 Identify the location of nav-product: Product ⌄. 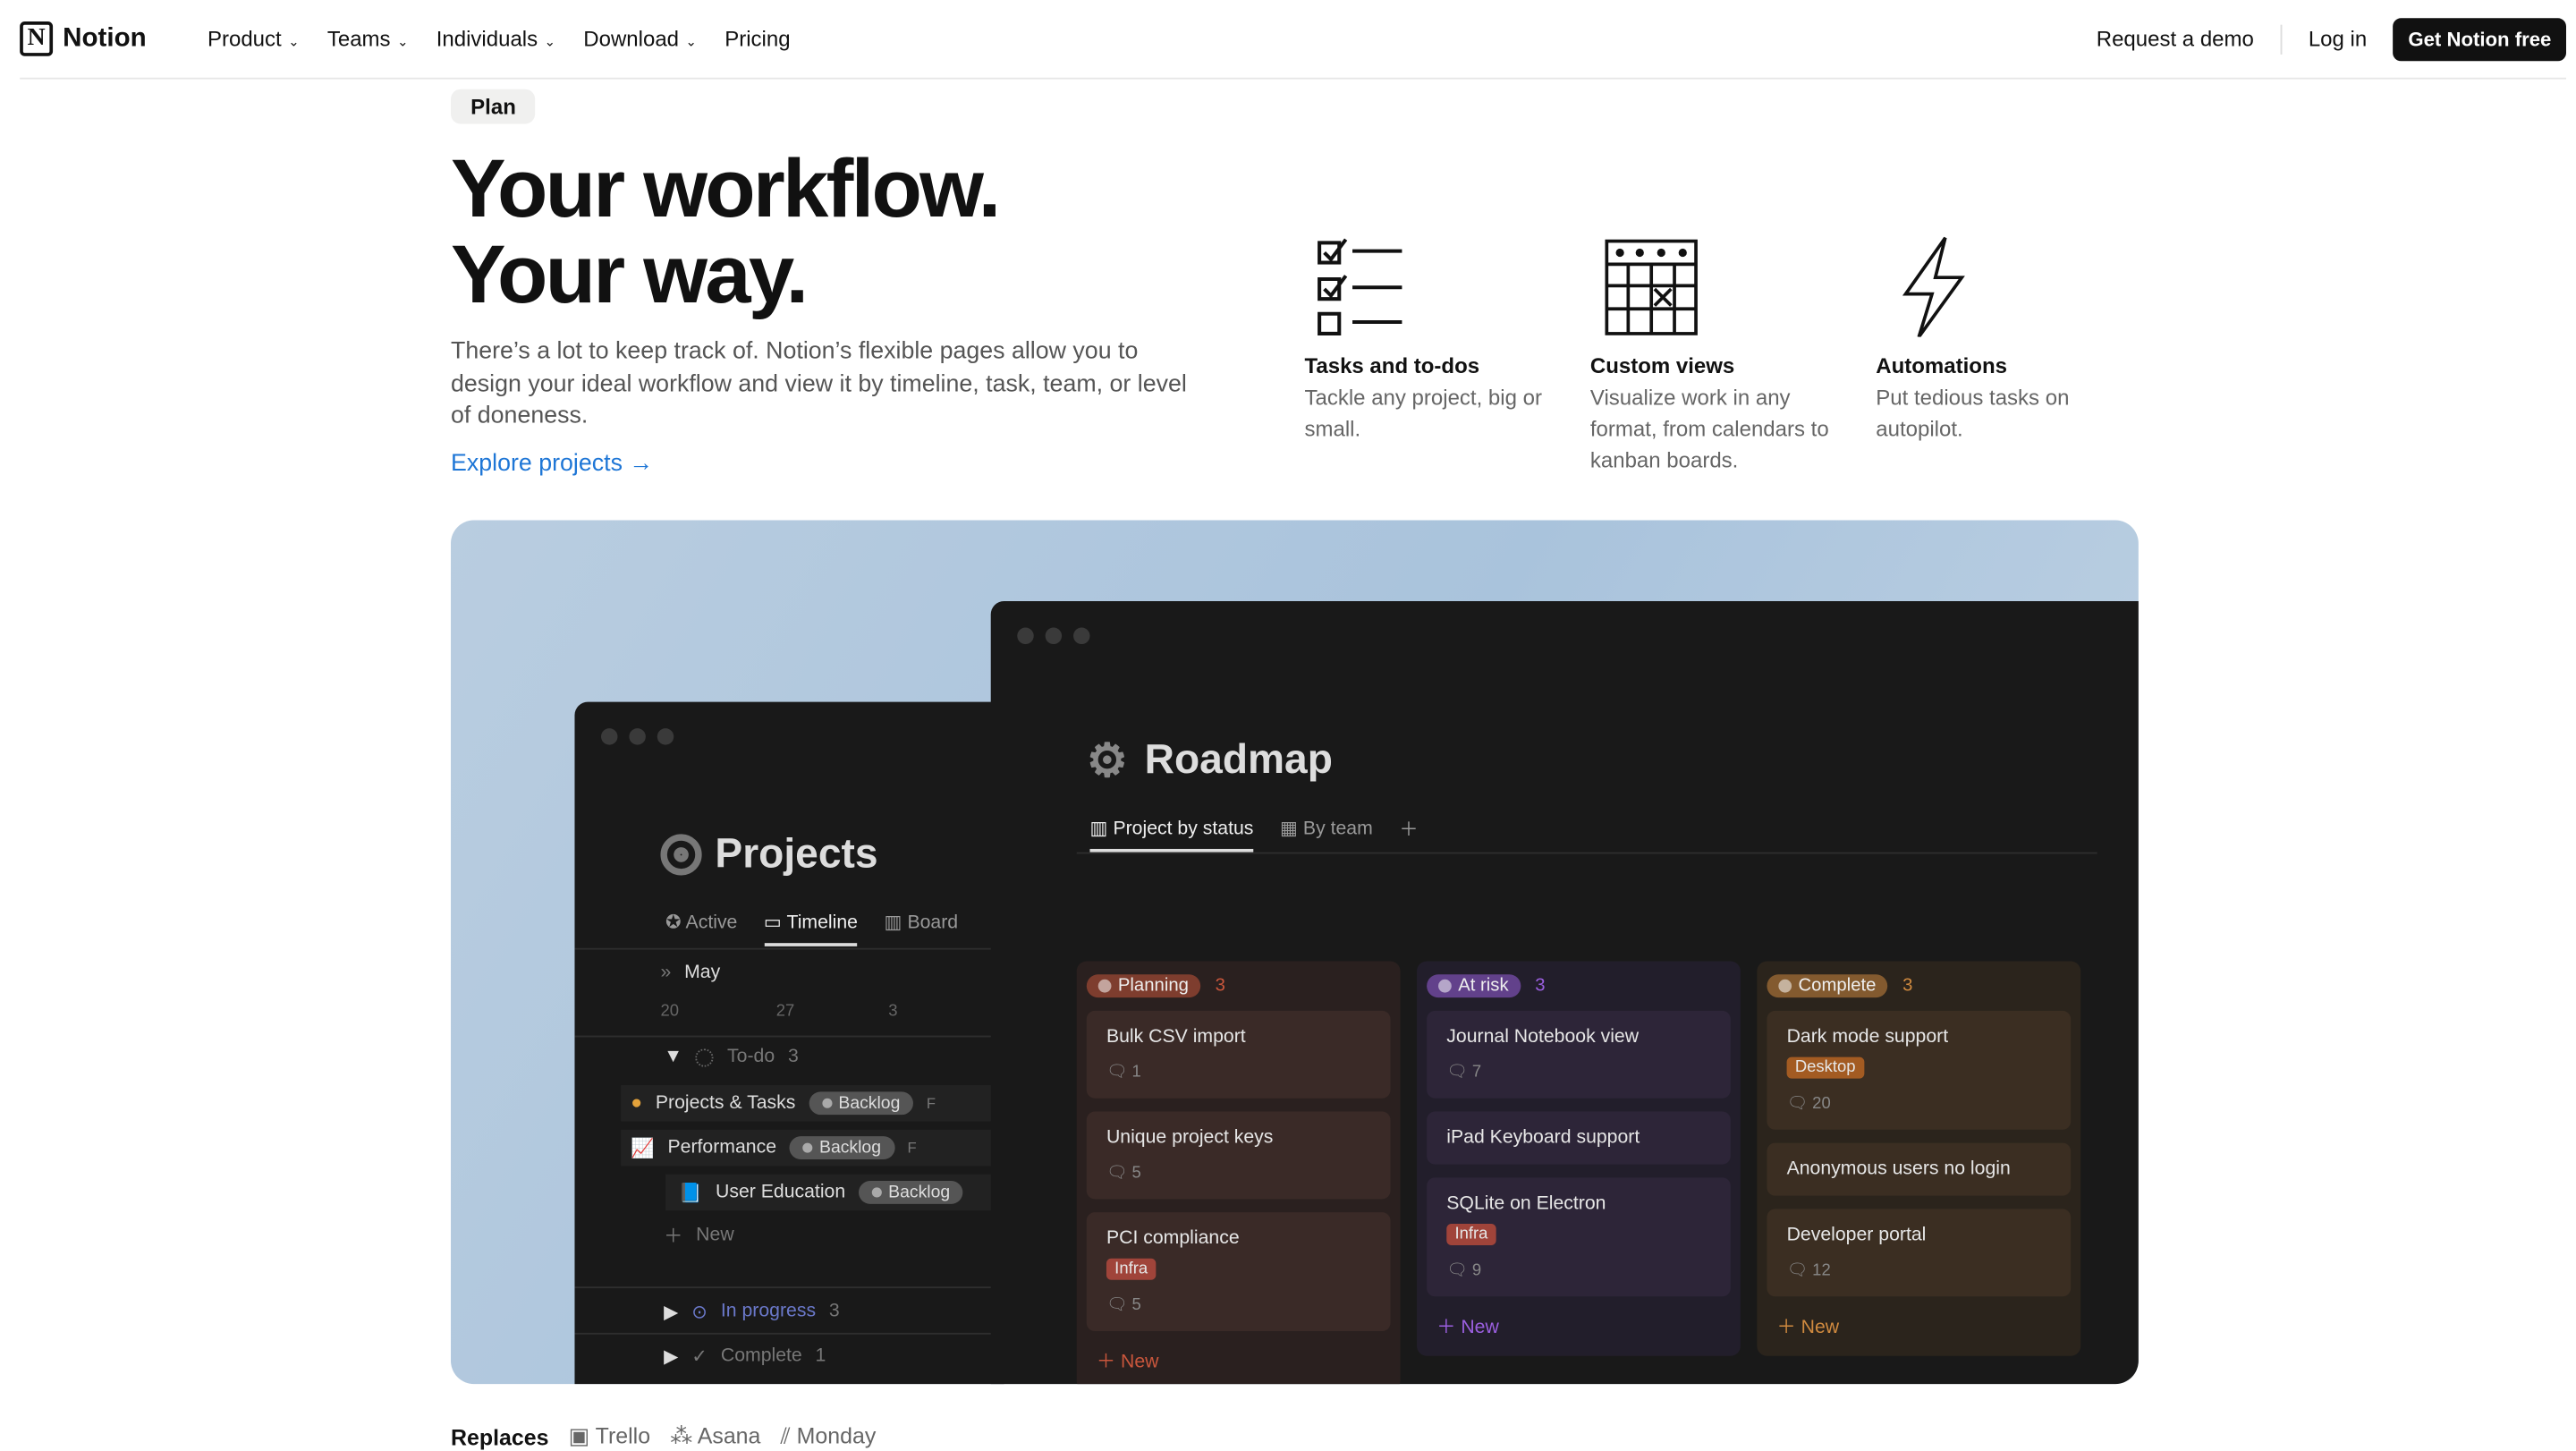
(253, 39).